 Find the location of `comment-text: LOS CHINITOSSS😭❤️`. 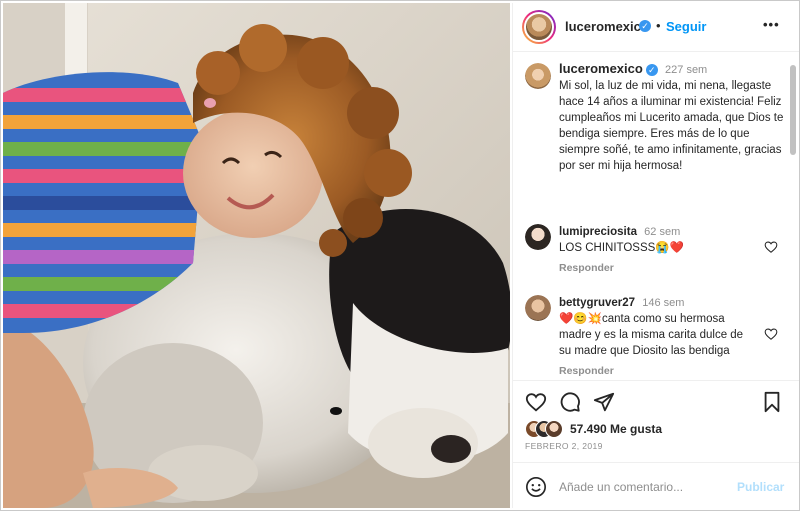

comment-text: LOS CHINITOSSS😭❤️ is located at coordinates (621, 248).